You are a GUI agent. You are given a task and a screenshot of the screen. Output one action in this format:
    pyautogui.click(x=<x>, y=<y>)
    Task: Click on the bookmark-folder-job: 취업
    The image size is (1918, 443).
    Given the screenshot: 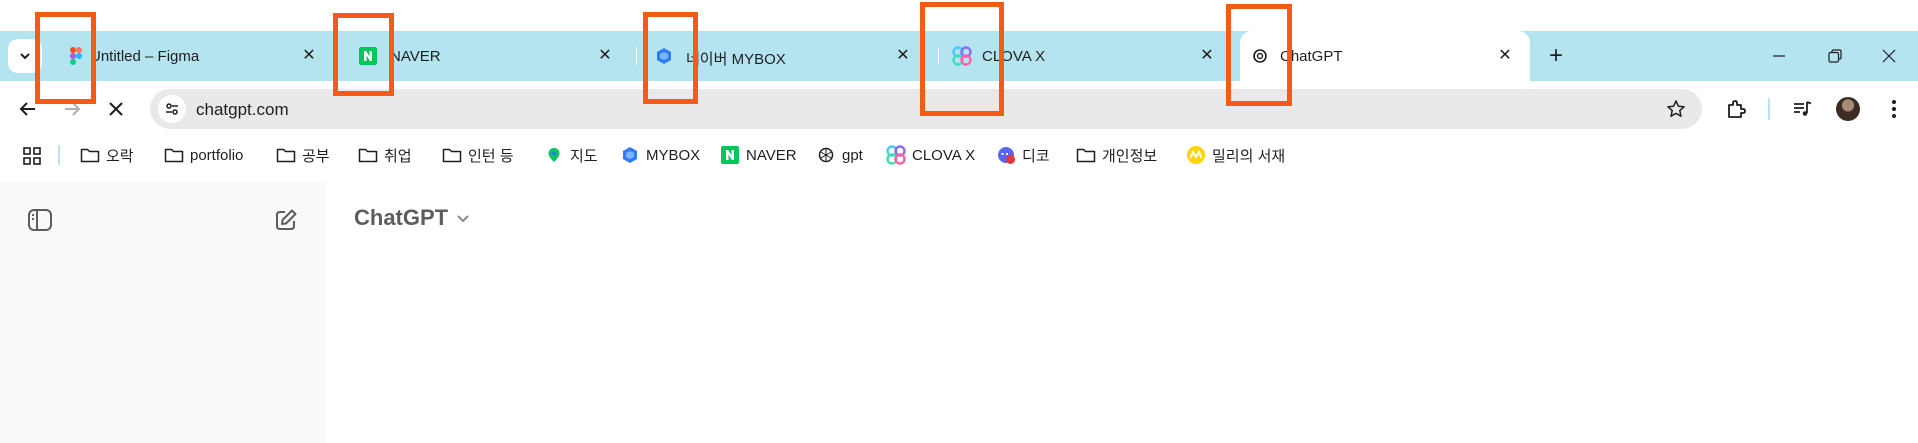 What is the action you would take?
    pyautogui.click(x=385, y=155)
    